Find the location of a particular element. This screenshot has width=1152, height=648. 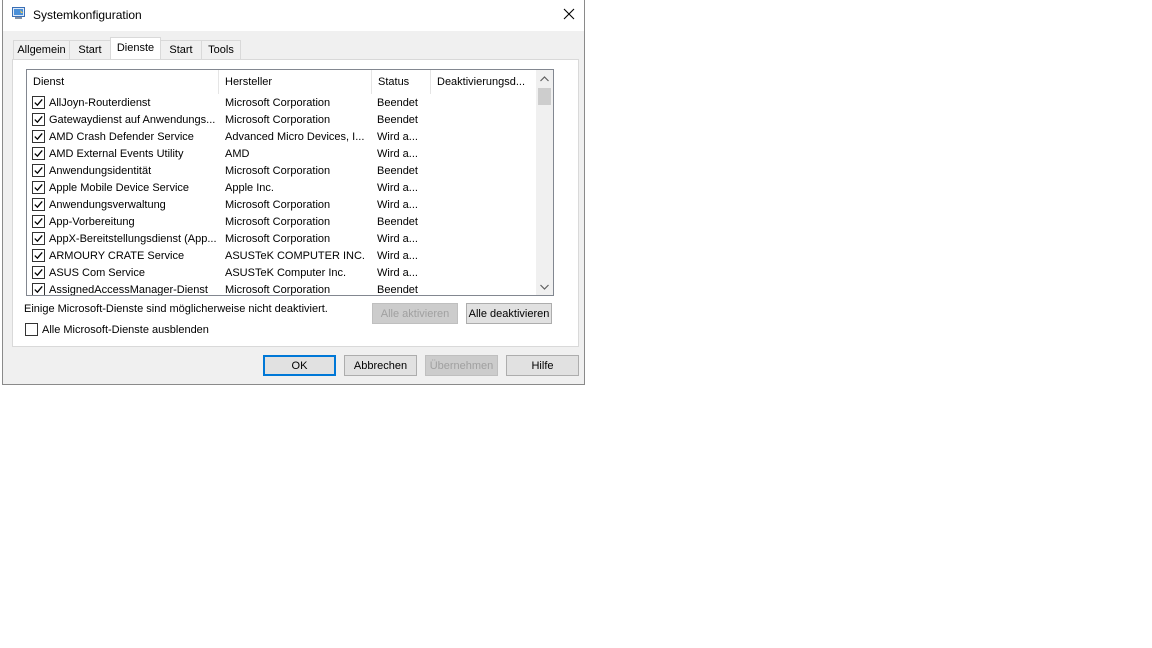

close-button is located at coordinates (569, 15).